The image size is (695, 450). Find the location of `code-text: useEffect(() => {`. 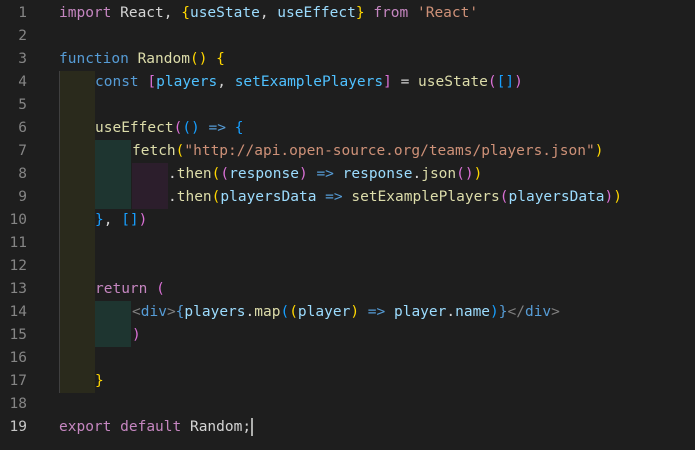

code-text: useEffect(() => { is located at coordinates (169, 128).